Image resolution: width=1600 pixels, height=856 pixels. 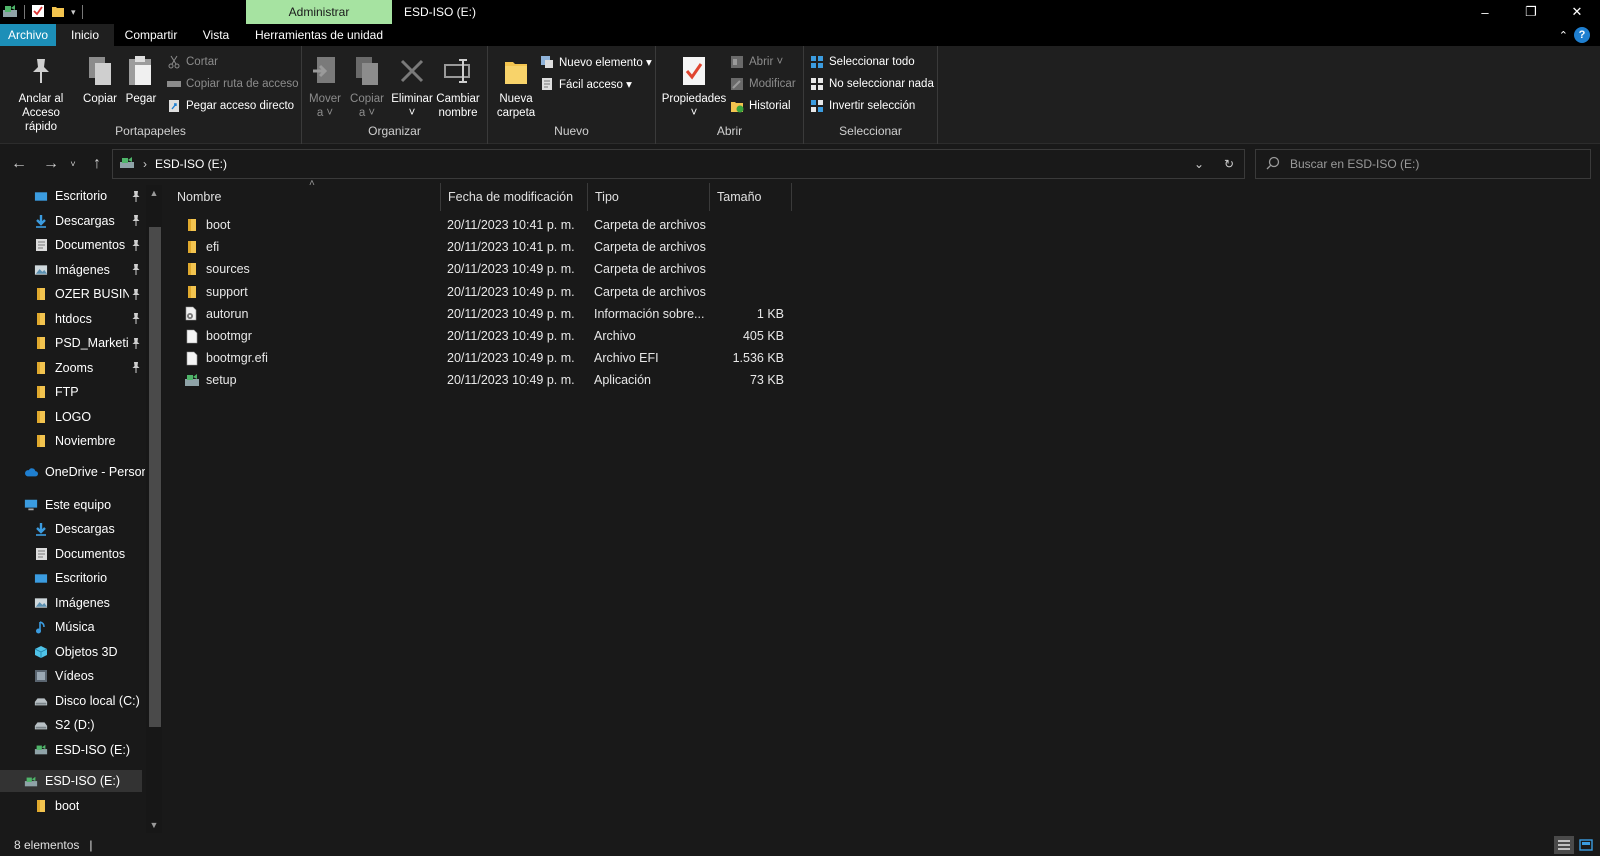 What do you see at coordinates (862, 106) in the screenshot?
I see `invert-selection-button: Invertir selección` at bounding box center [862, 106].